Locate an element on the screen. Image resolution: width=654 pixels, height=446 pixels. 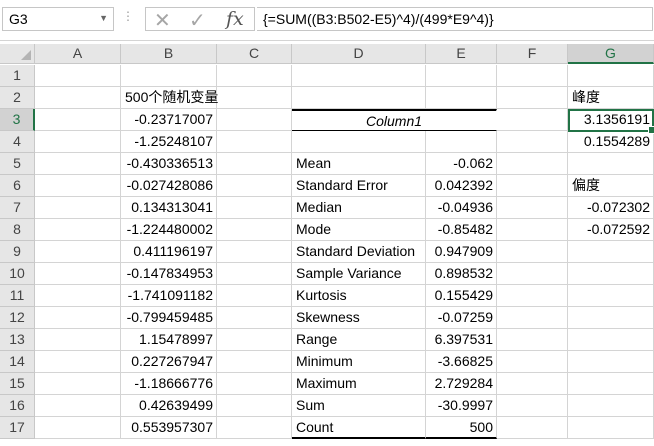
name-box: G3 ▼ is located at coordinates (58, 19).